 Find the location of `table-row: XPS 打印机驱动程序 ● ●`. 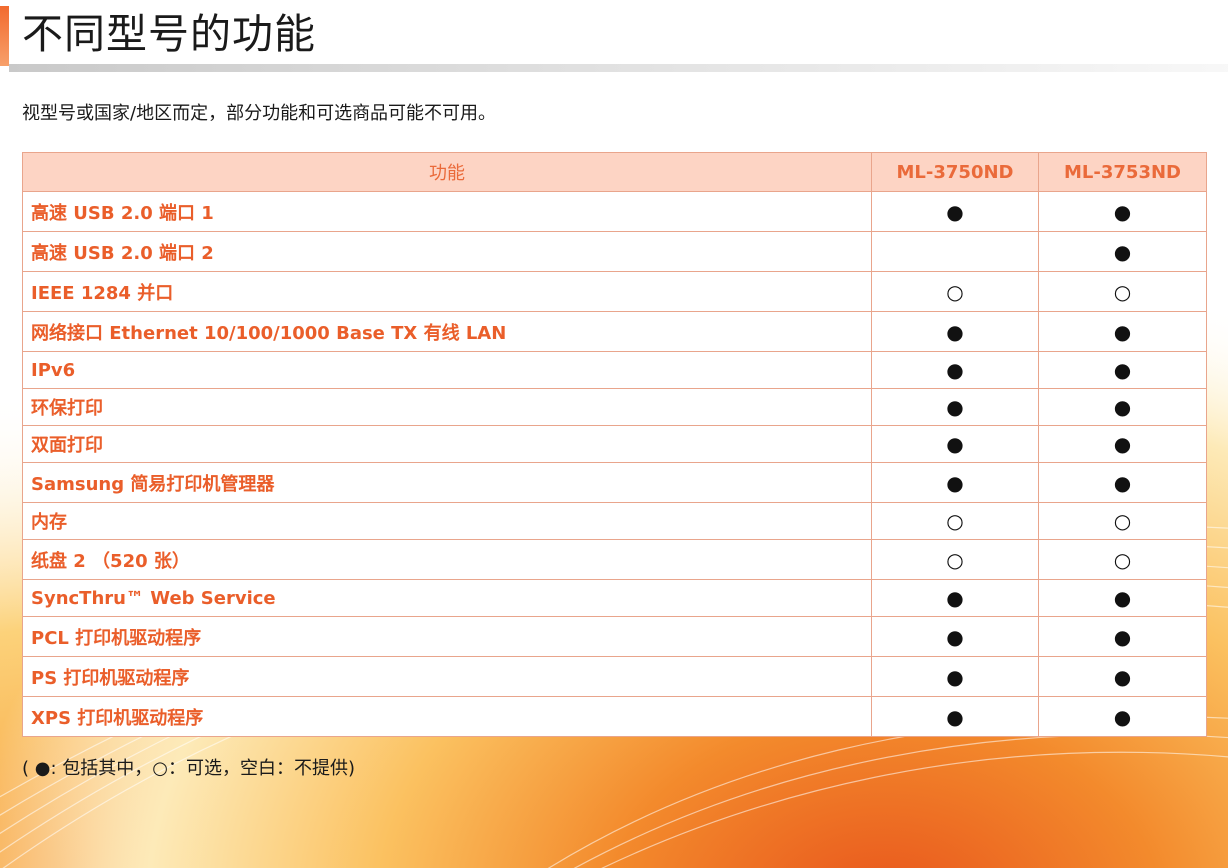

table-row: XPS 打印机驱动程序 ● ● is located at coordinates (614, 716).